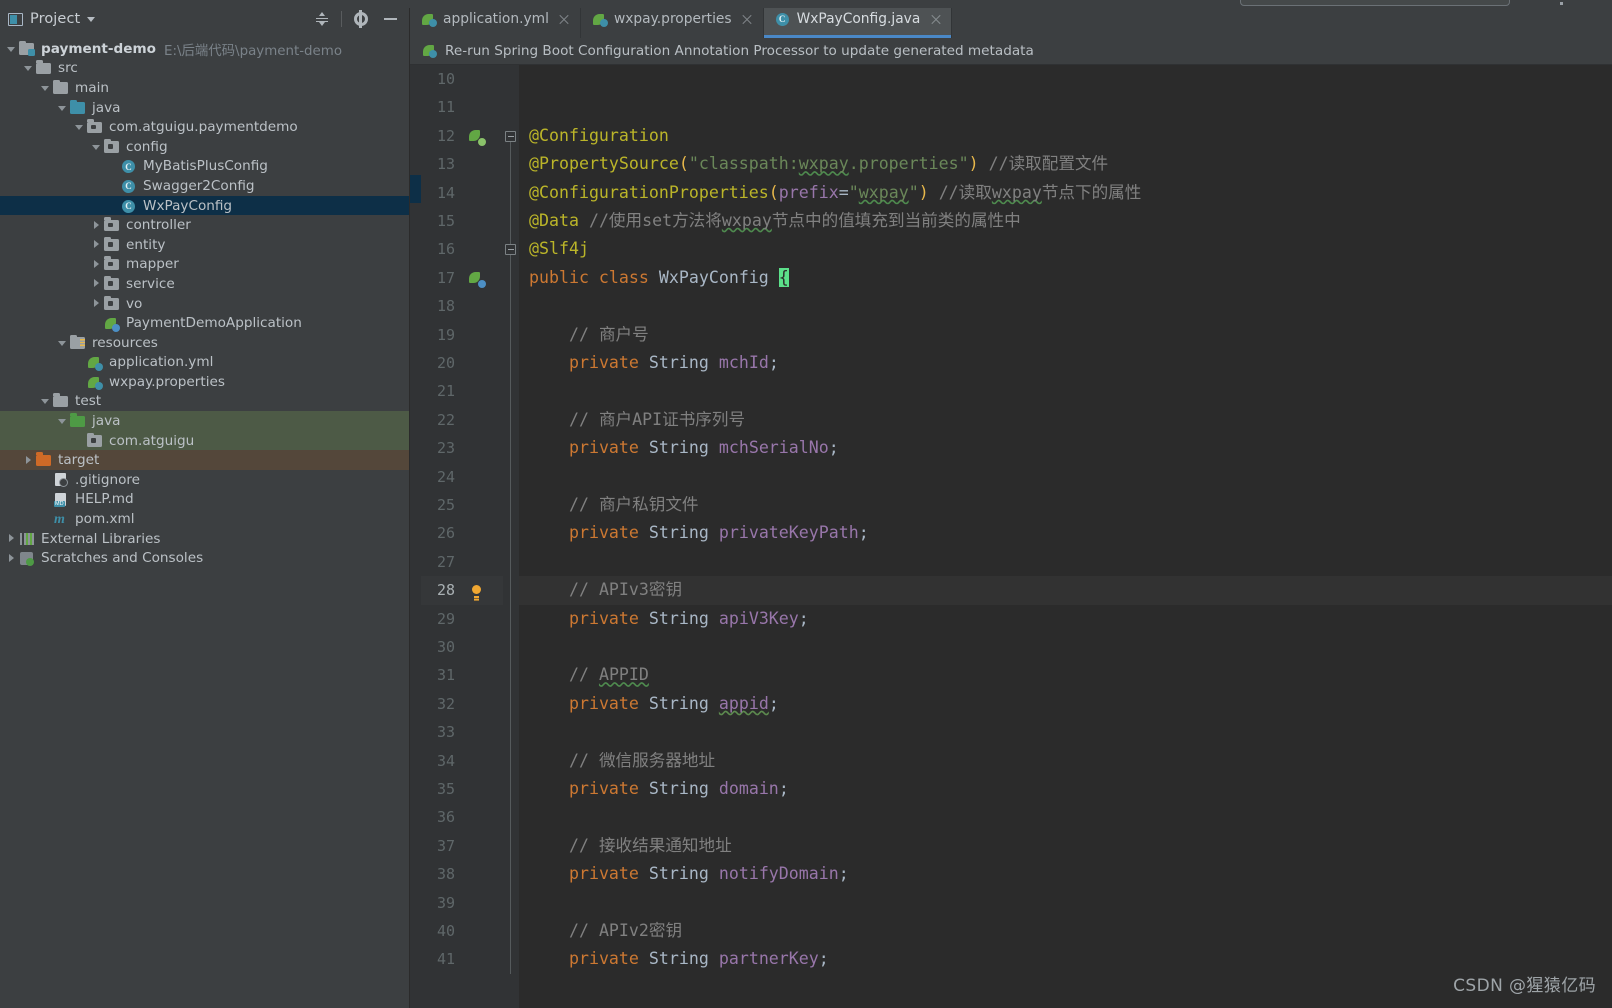 The width and height of the screenshot is (1612, 1008). What do you see at coordinates (649, 363) in the screenshot?
I see `code-line-20: private String mchId;` at bounding box center [649, 363].